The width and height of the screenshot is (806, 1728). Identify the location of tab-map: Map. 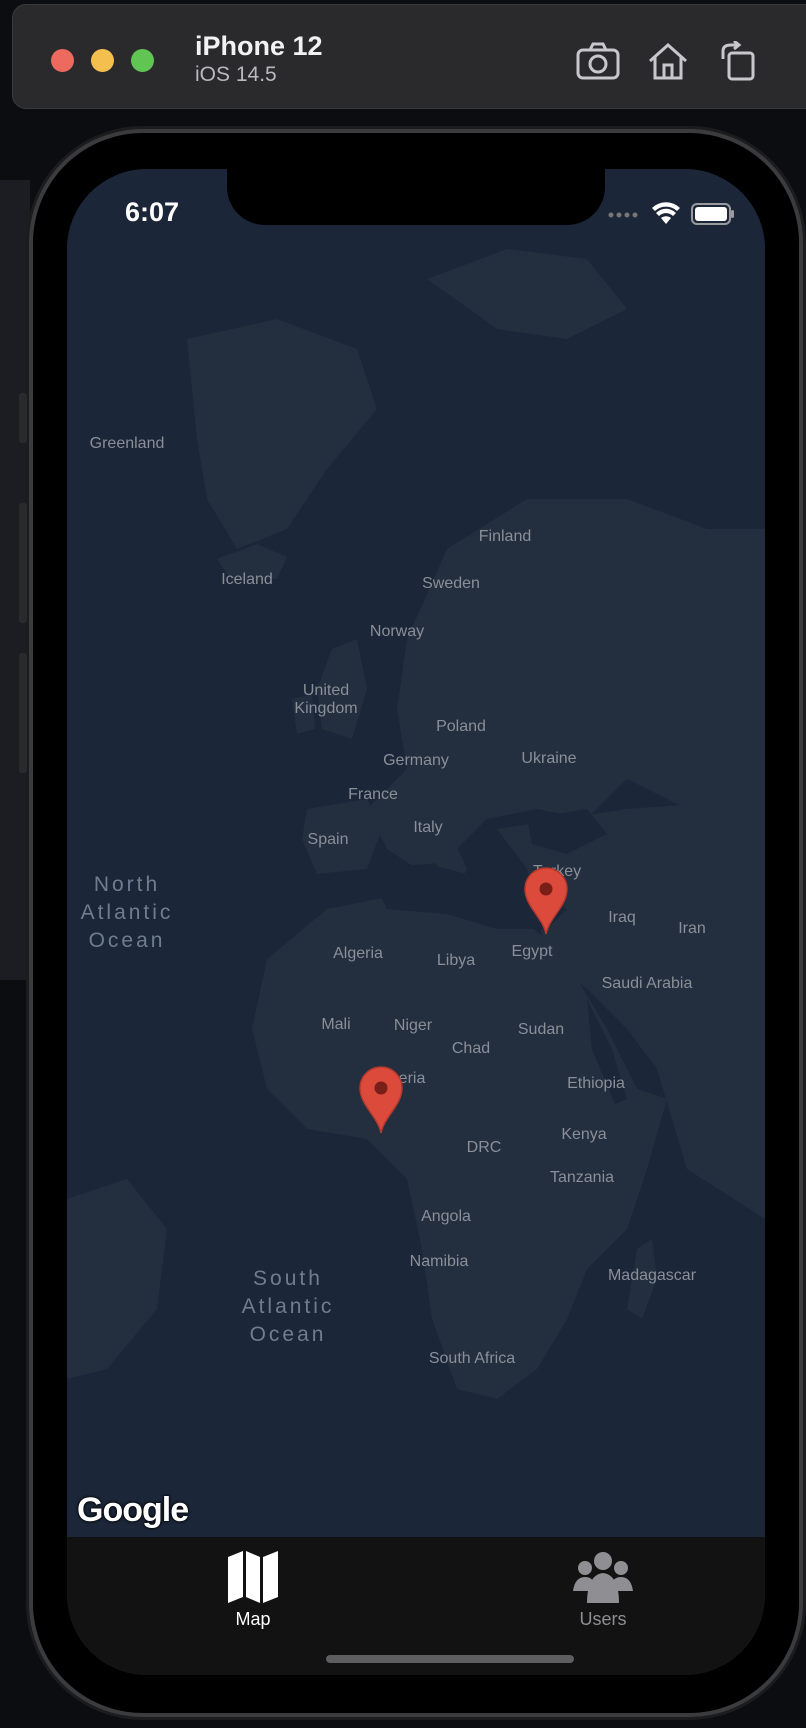
(253, 1599).